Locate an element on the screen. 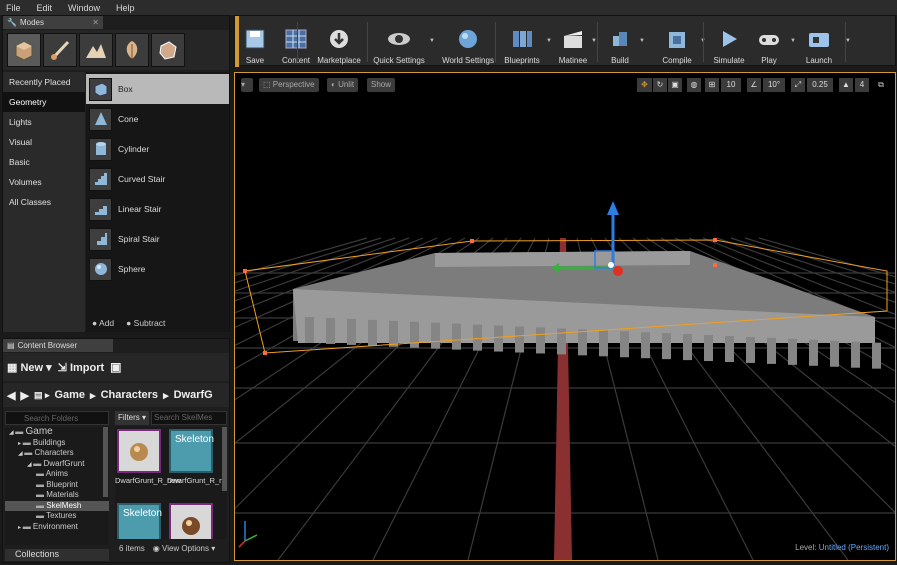 The width and height of the screenshot is (897, 565). import-button: ⇲ Import is located at coordinates (81, 367).